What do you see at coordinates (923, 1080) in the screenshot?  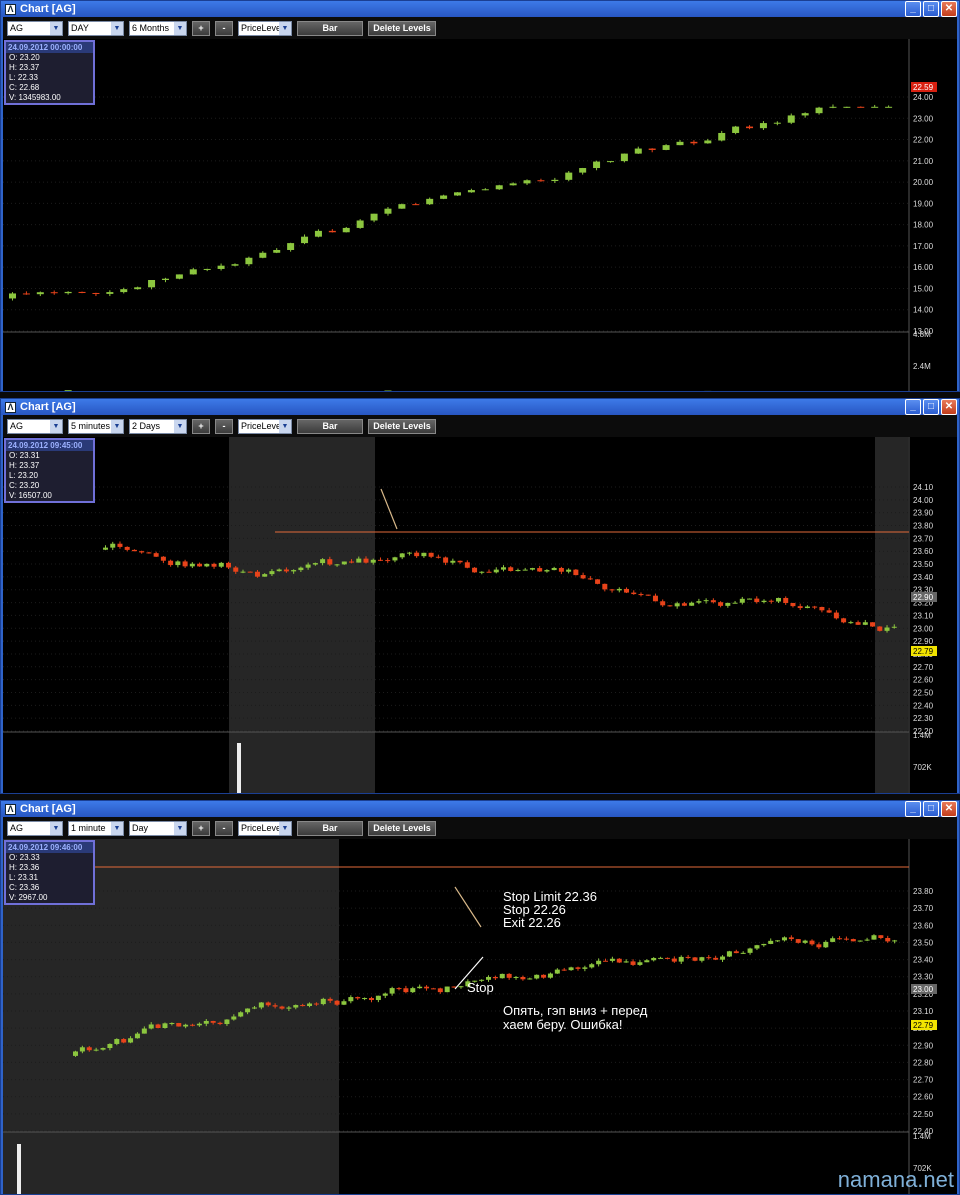 I see `price-tick-label: 22.70` at bounding box center [923, 1080].